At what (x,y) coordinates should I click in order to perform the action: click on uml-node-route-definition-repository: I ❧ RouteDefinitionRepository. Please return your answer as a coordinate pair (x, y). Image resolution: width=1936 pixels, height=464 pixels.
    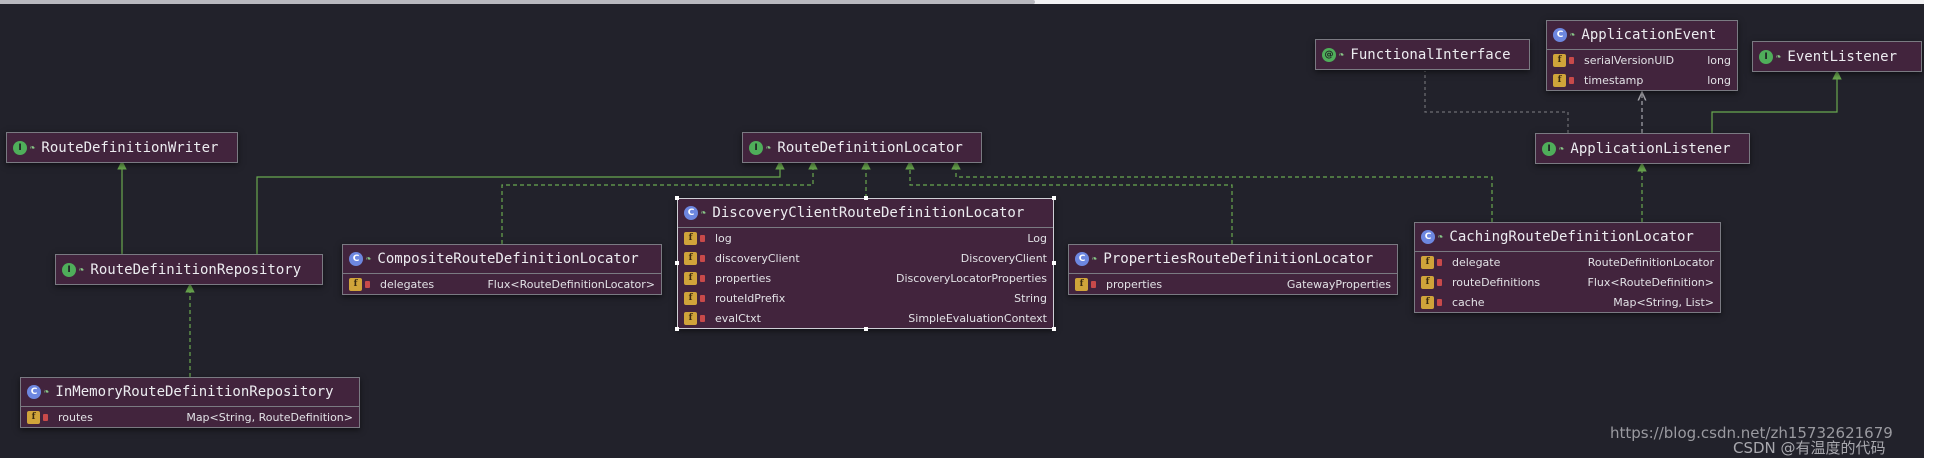
    Looking at the image, I should click on (189, 269).